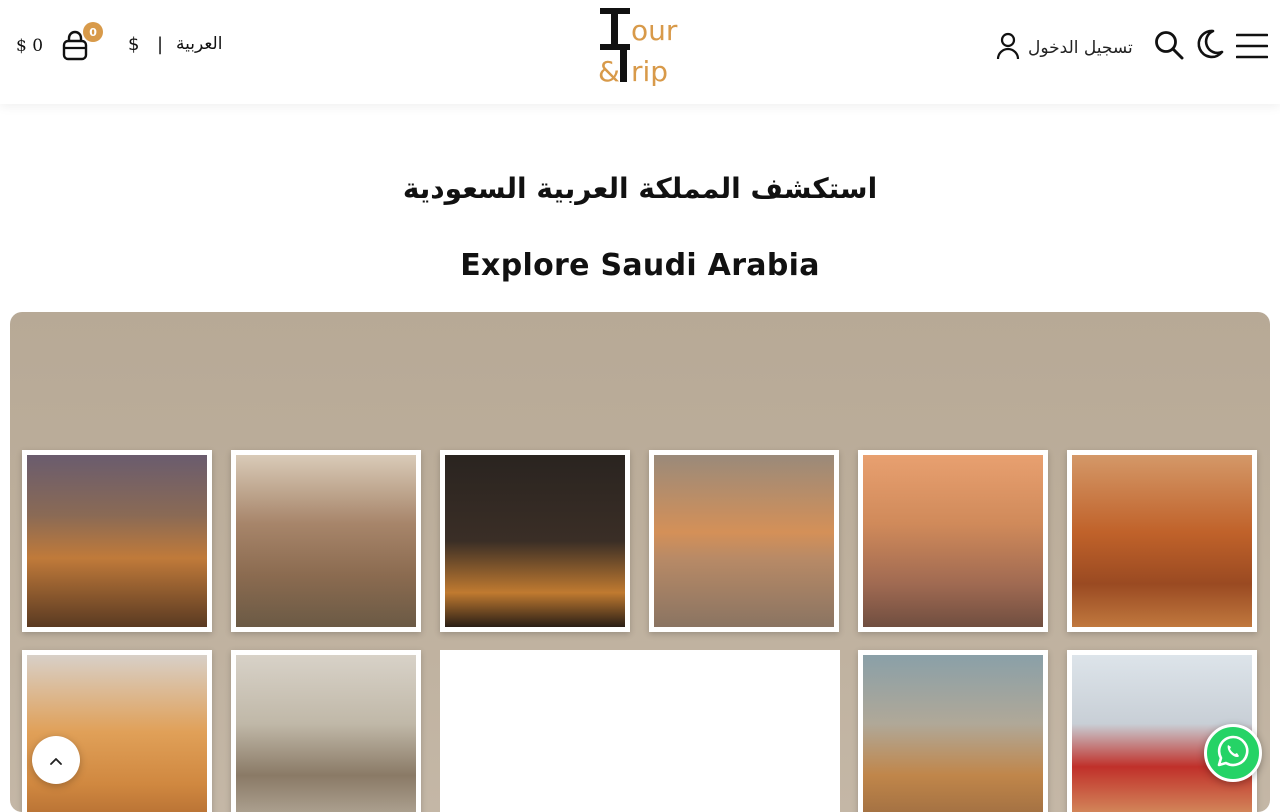 This screenshot has width=1280, height=812. I want to click on collage-photo-night-camp, so click(535, 541).